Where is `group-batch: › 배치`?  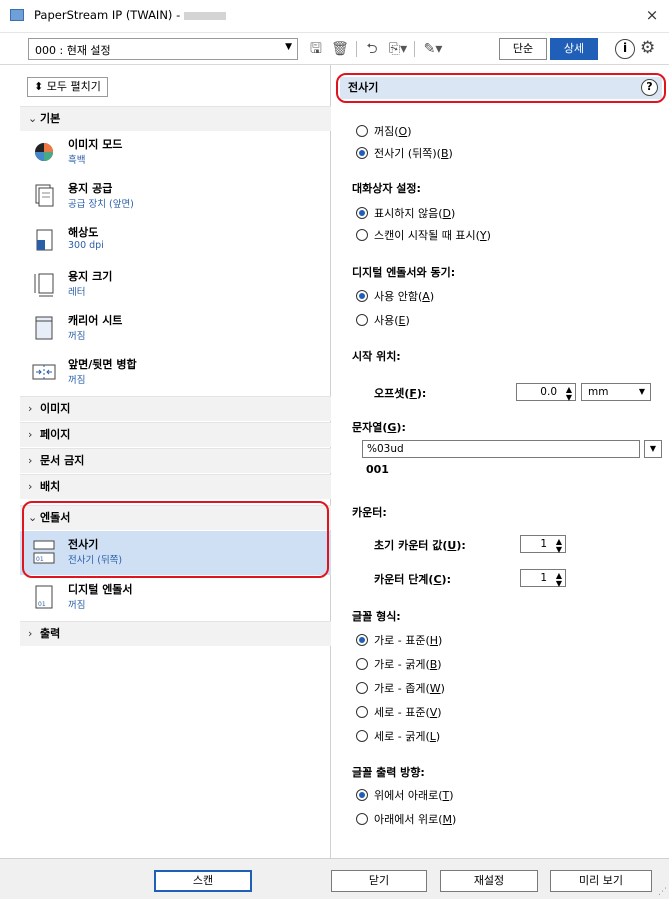
group-batch: › 배치 is located at coordinates (175, 486).